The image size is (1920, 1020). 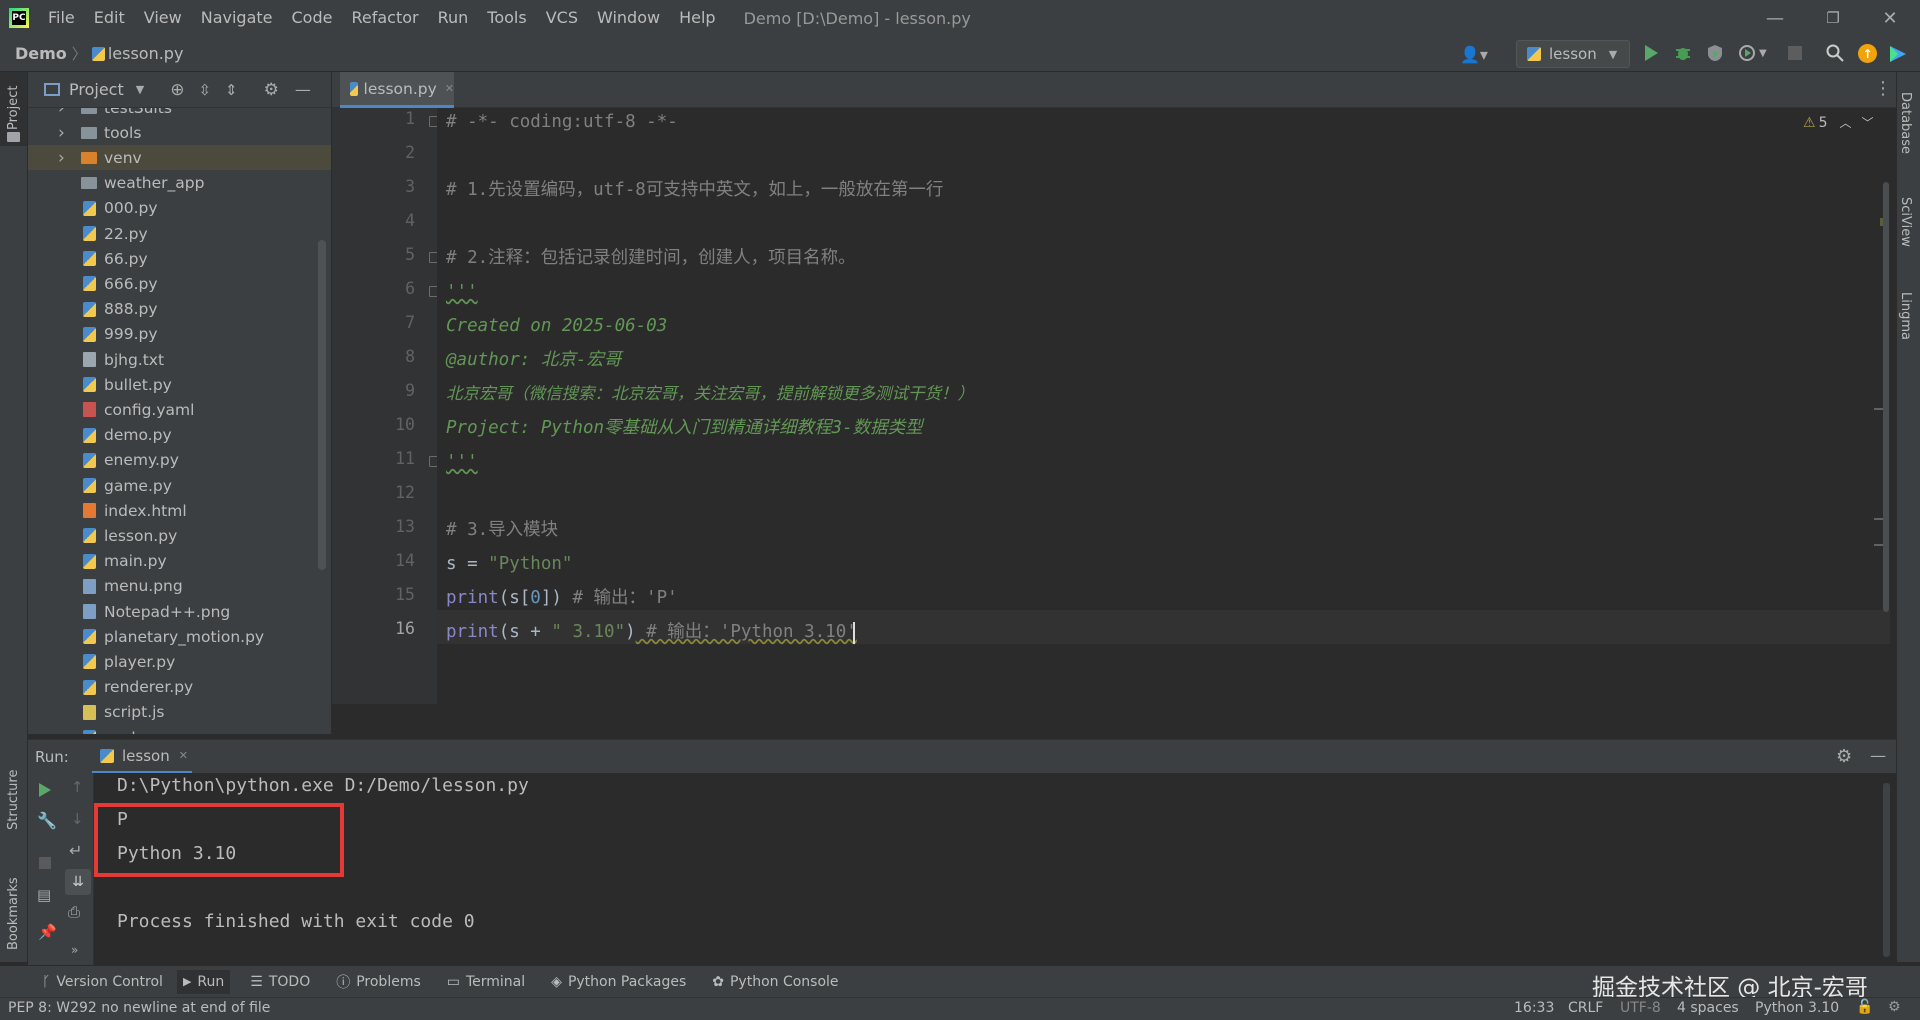 I want to click on collapse-all-icon: ⇕, so click(x=231, y=90).